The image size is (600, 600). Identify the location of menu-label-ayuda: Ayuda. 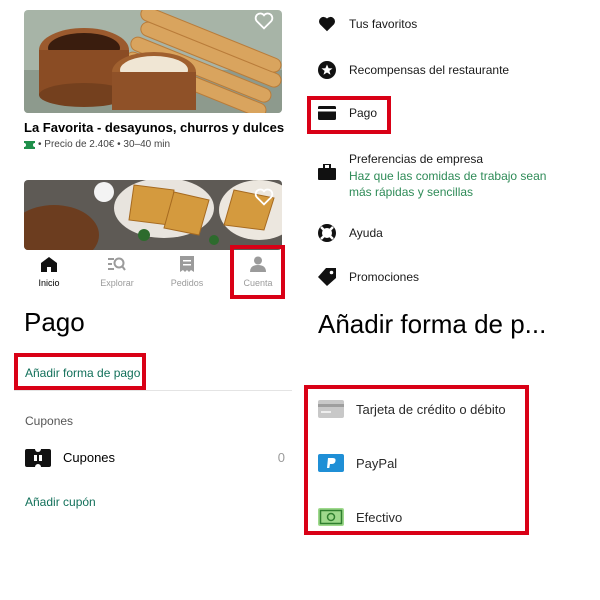
(366, 233).